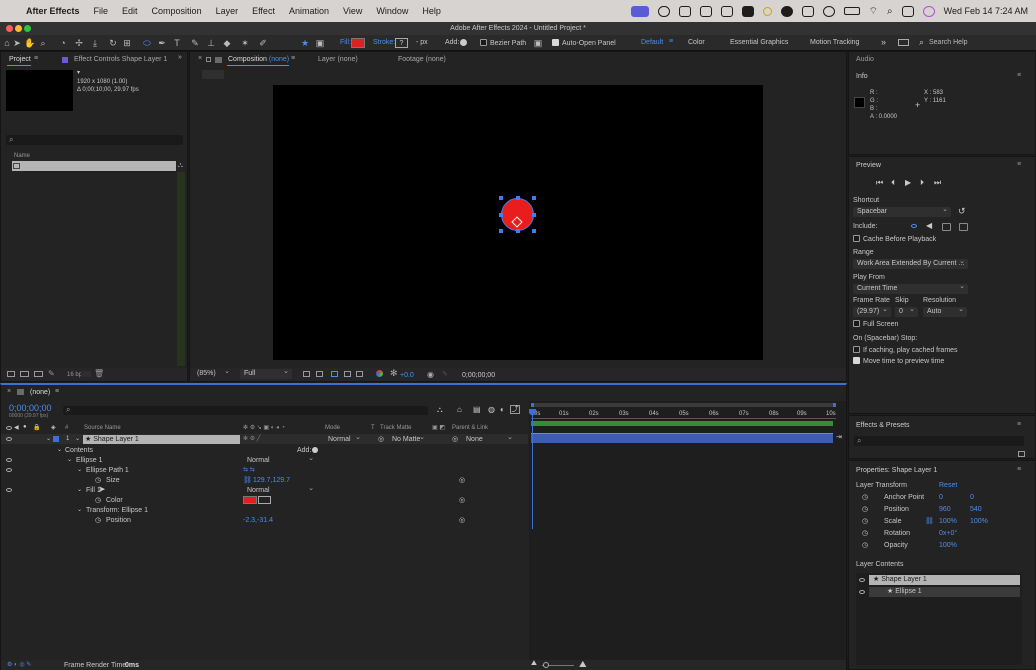  I want to click on position-y: 540, so click(976, 509).